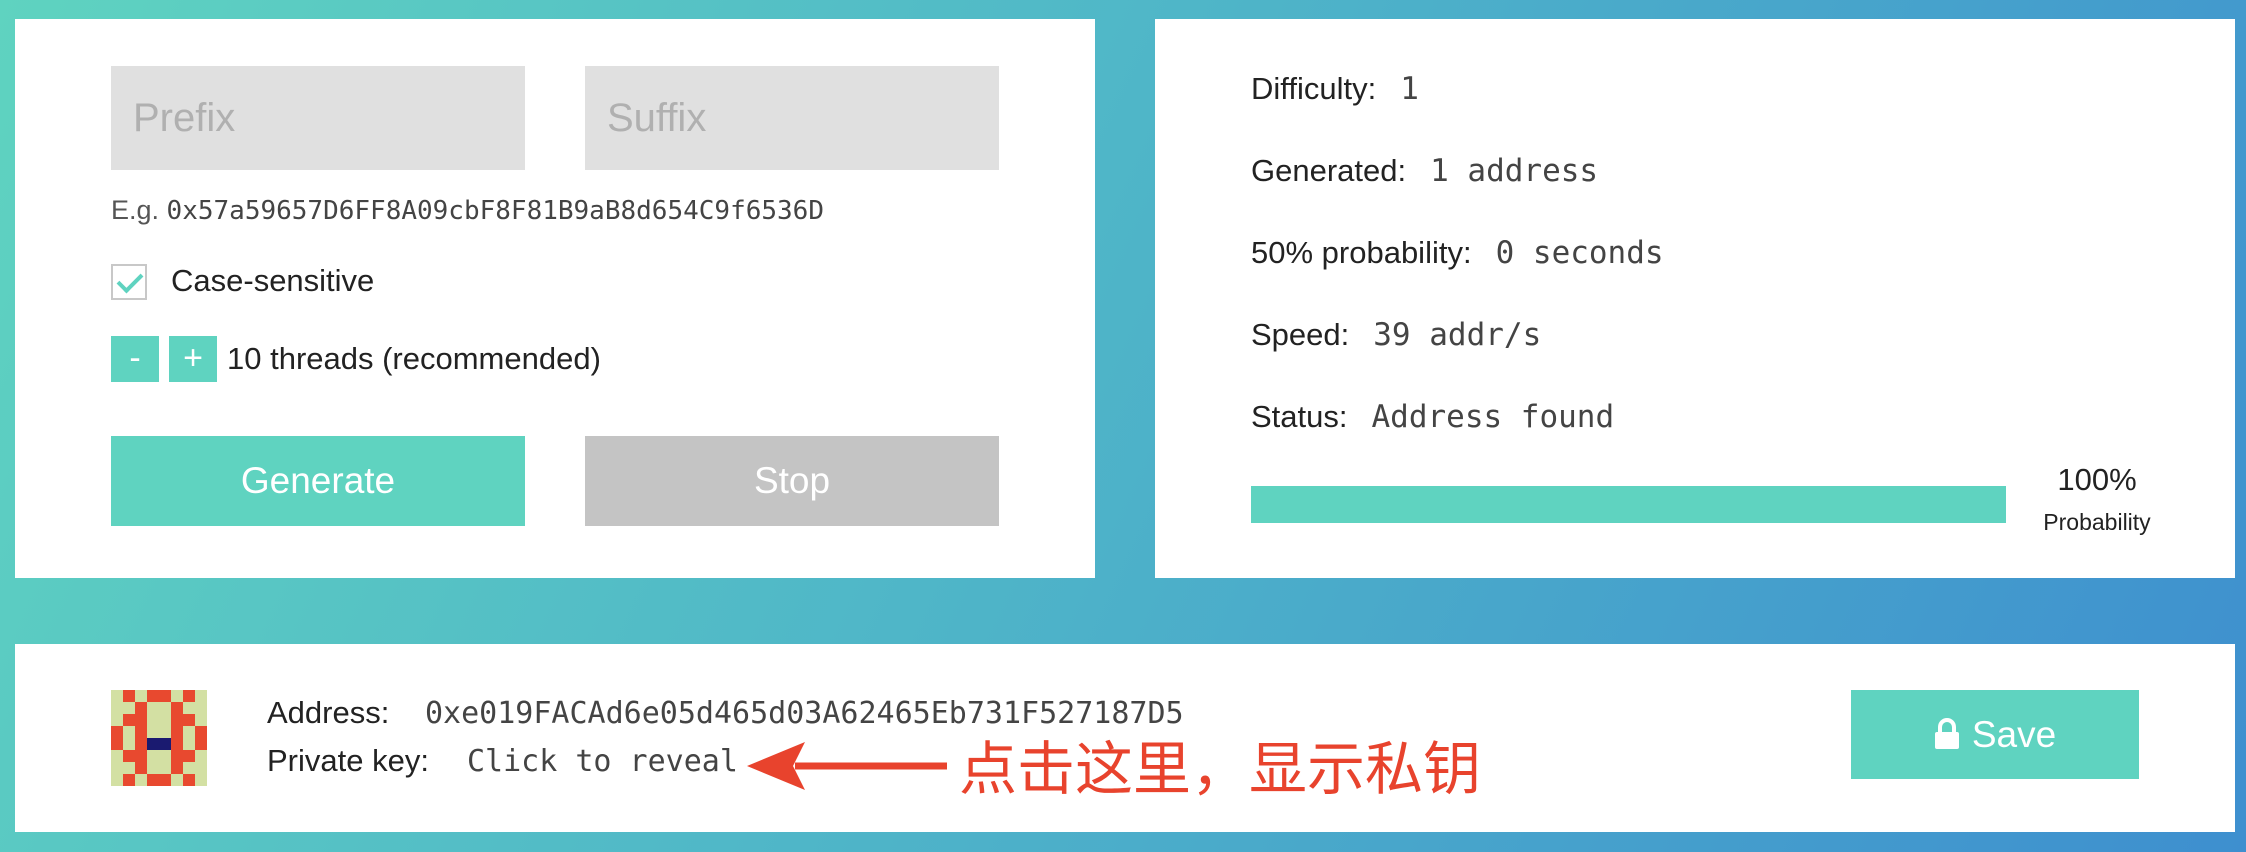 The width and height of the screenshot is (2246, 852). I want to click on prefix-input, so click(318, 118).